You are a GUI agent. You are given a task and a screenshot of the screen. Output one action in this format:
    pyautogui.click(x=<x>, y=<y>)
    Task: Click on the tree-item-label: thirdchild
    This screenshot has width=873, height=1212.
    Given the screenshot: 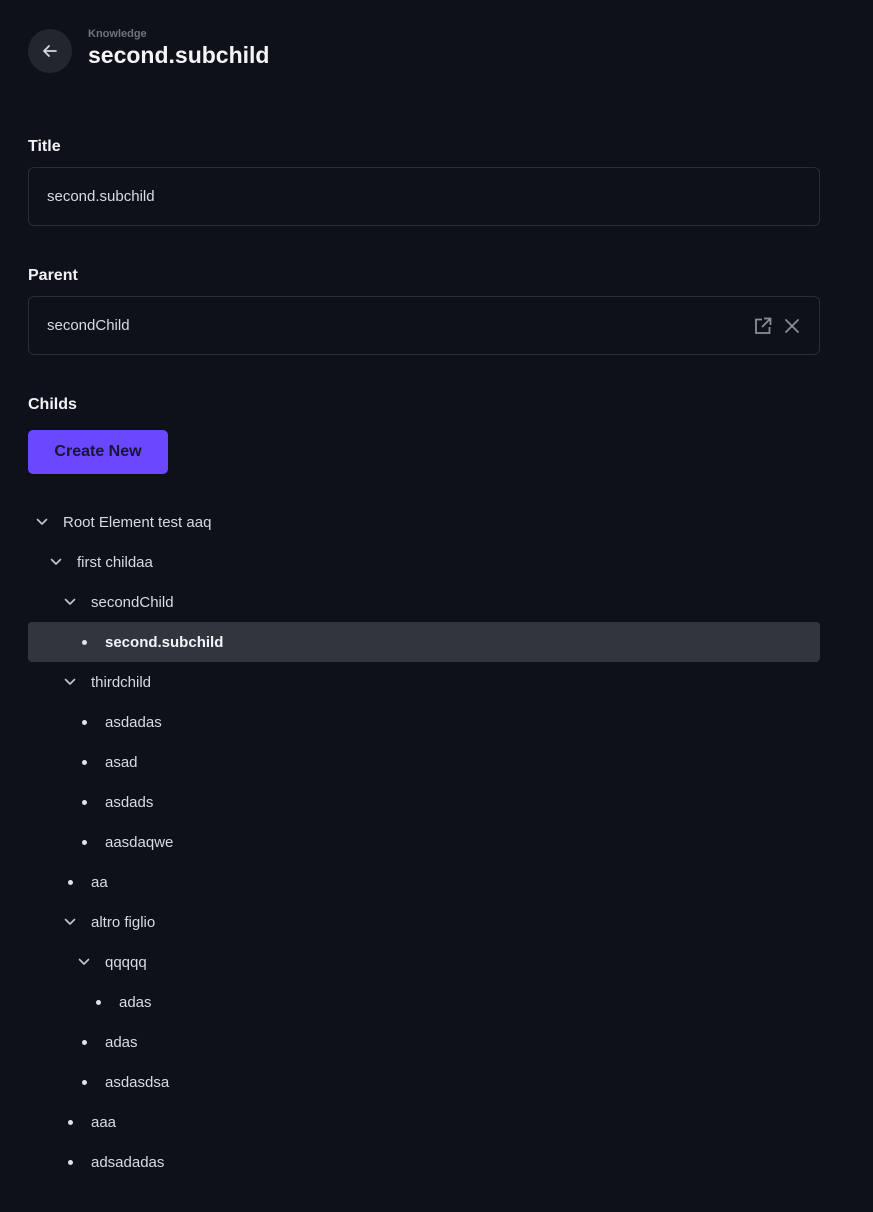 What is the action you would take?
    pyautogui.click(x=121, y=682)
    